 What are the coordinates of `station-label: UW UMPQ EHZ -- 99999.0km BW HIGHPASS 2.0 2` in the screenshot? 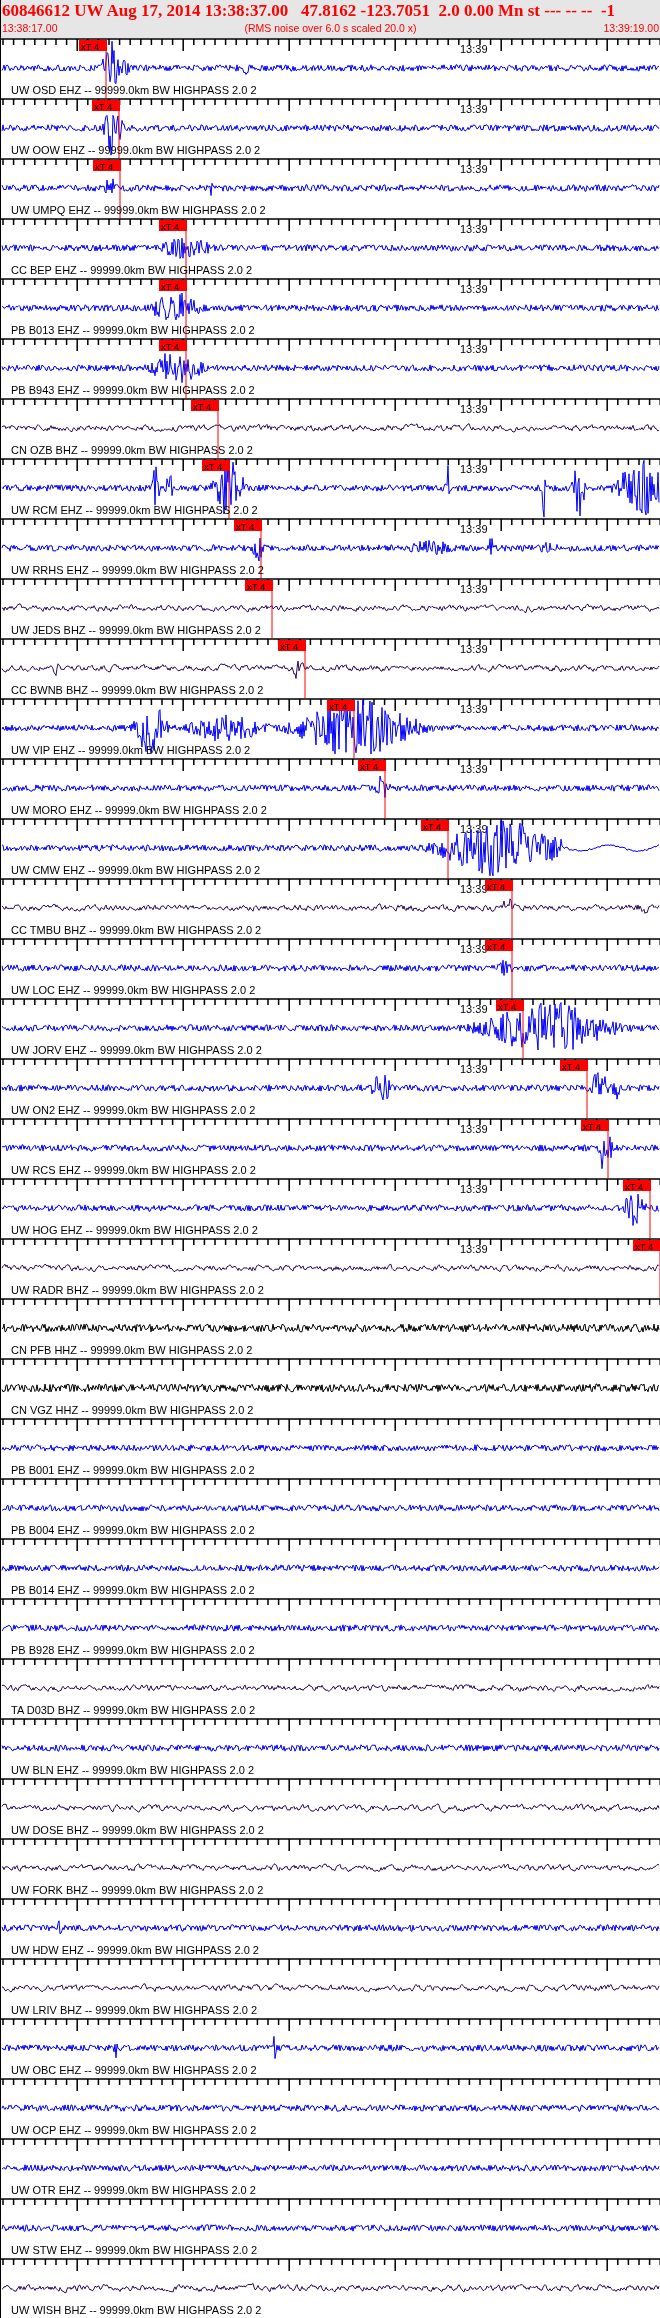 It's located at (138, 210).